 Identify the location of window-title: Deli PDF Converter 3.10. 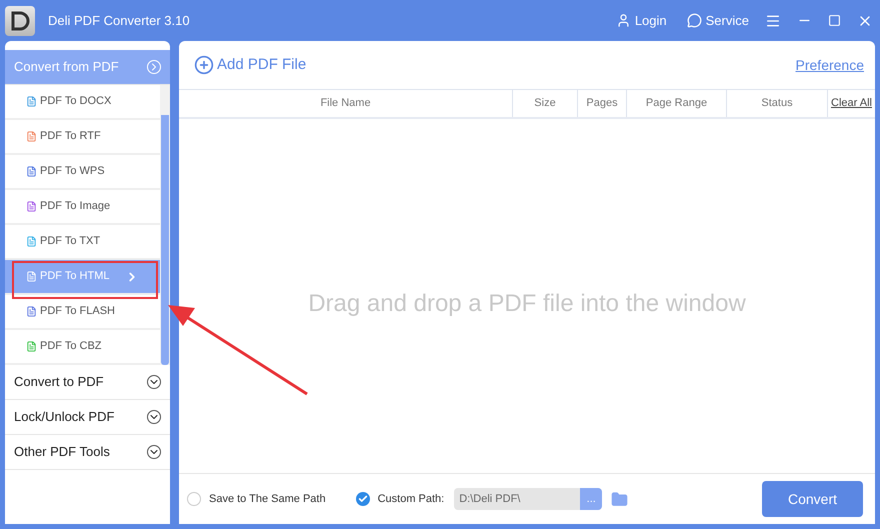
(119, 21).